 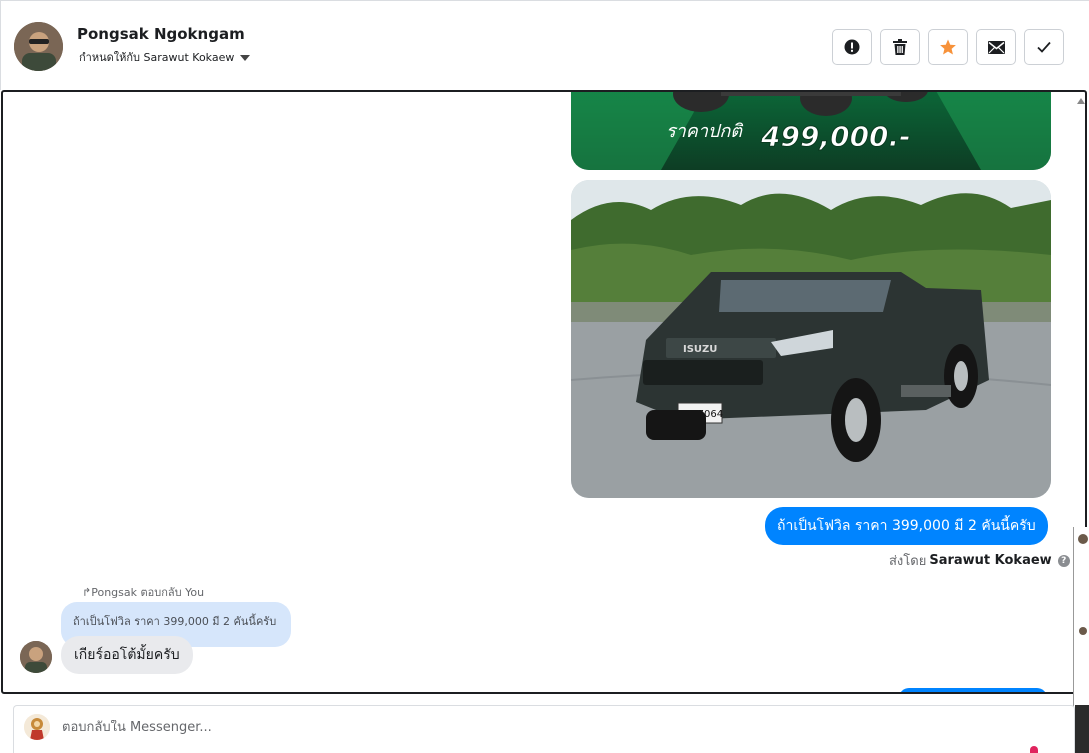 I want to click on assignee-label: กำหนดให้กับ Sarawut Kokaew, so click(x=157, y=57).